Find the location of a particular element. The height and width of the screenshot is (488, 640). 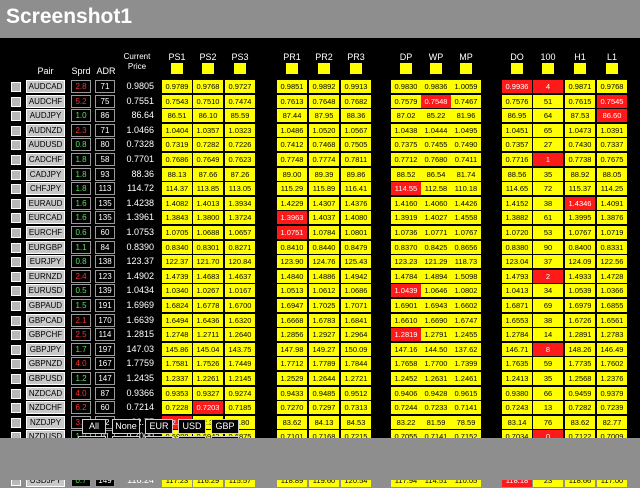

level-cell-pr2: 1.4037 is located at coordinates (324, 218).